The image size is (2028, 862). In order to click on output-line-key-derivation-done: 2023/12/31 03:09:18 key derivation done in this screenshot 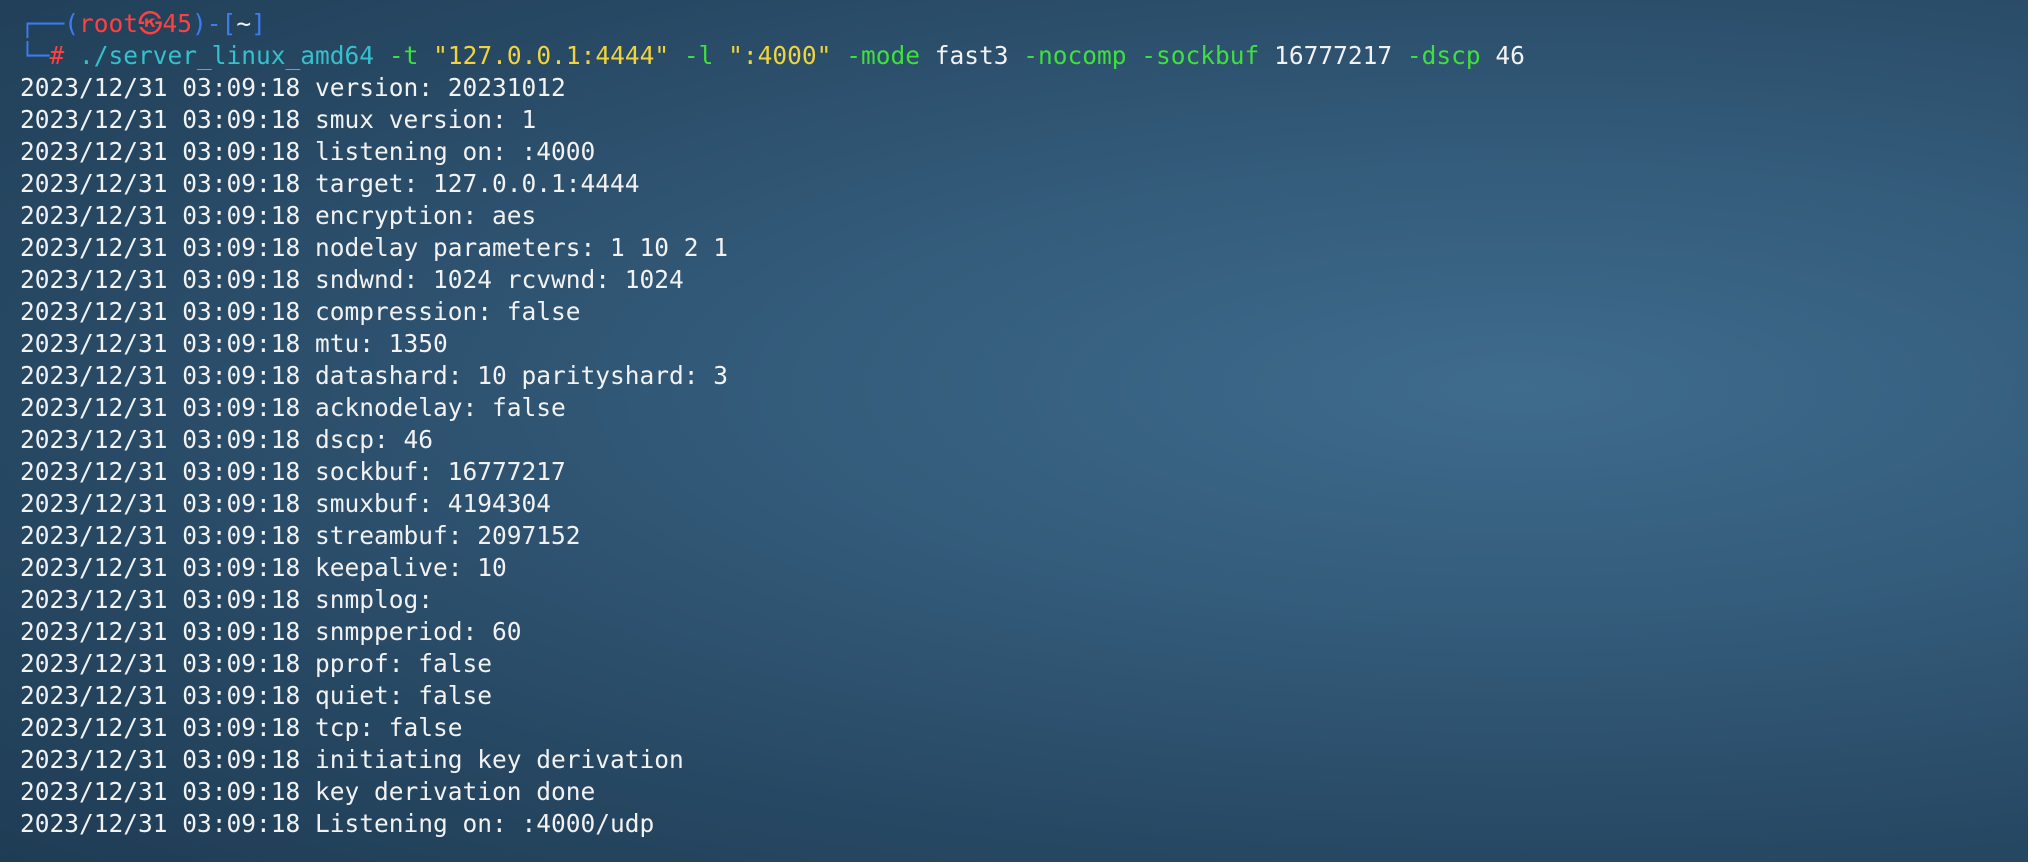, I will do `click(308, 791)`.